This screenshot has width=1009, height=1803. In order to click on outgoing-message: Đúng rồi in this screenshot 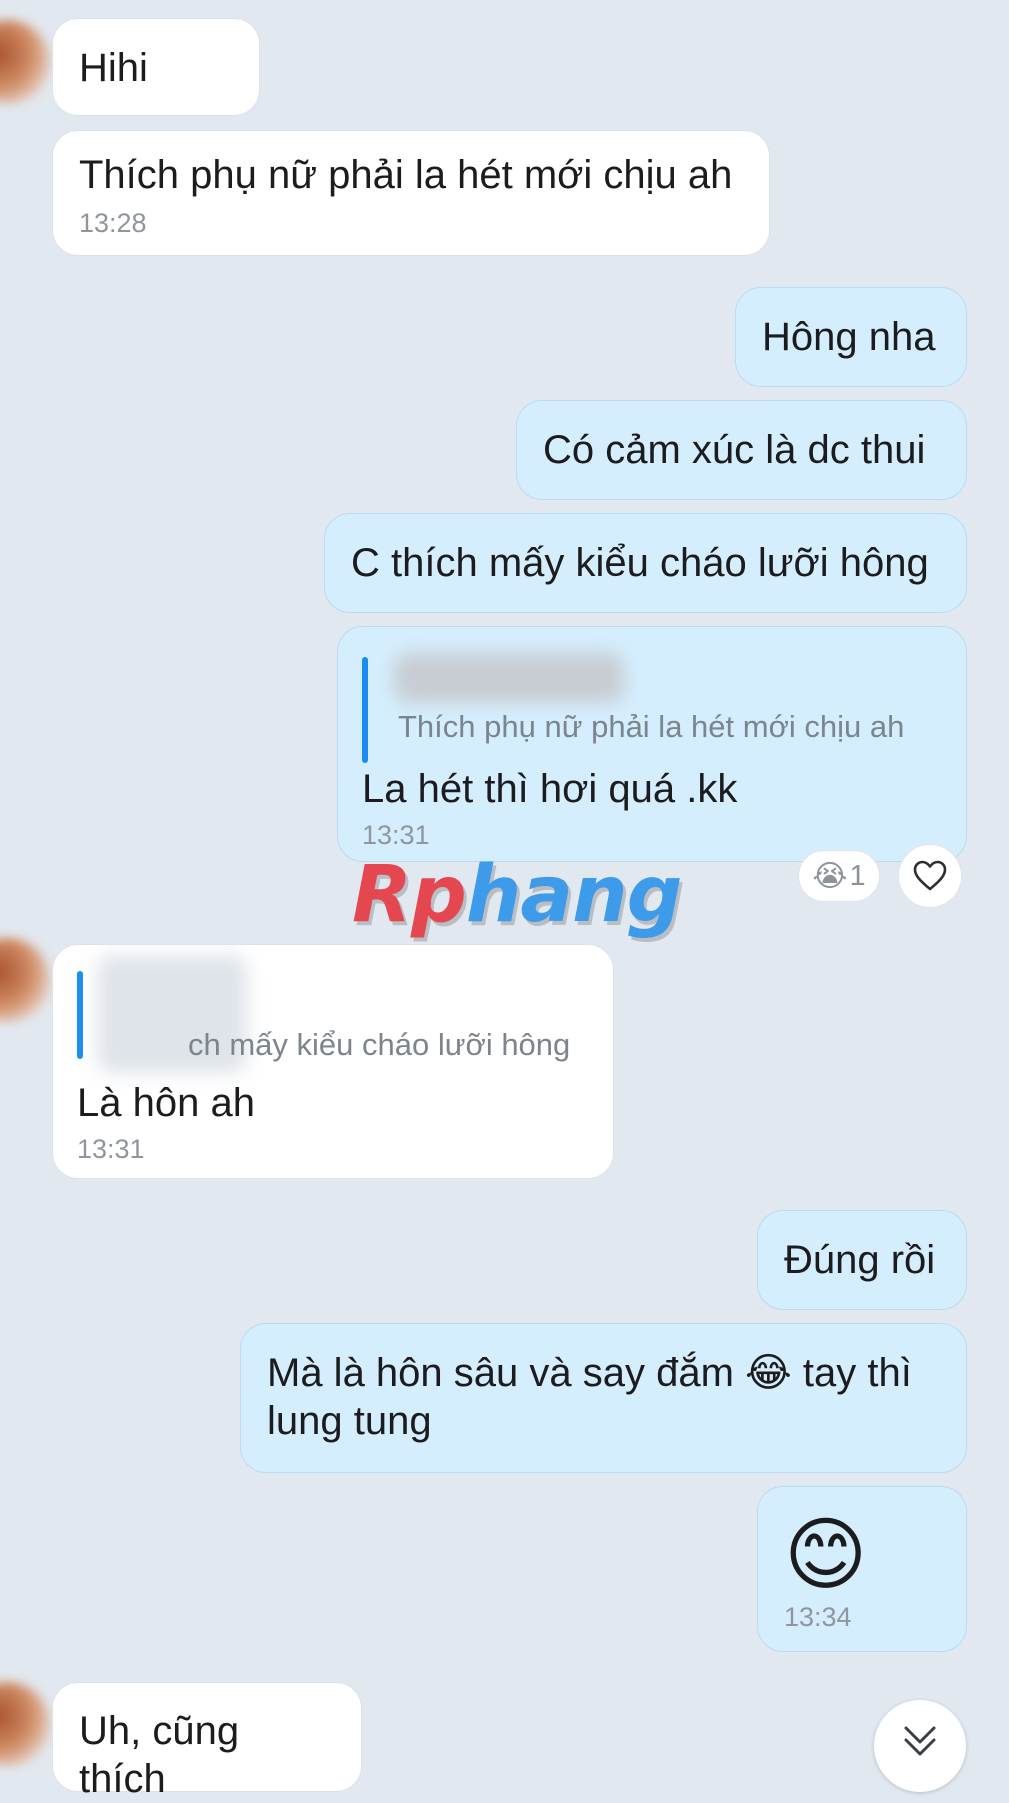, I will do `click(862, 1260)`.